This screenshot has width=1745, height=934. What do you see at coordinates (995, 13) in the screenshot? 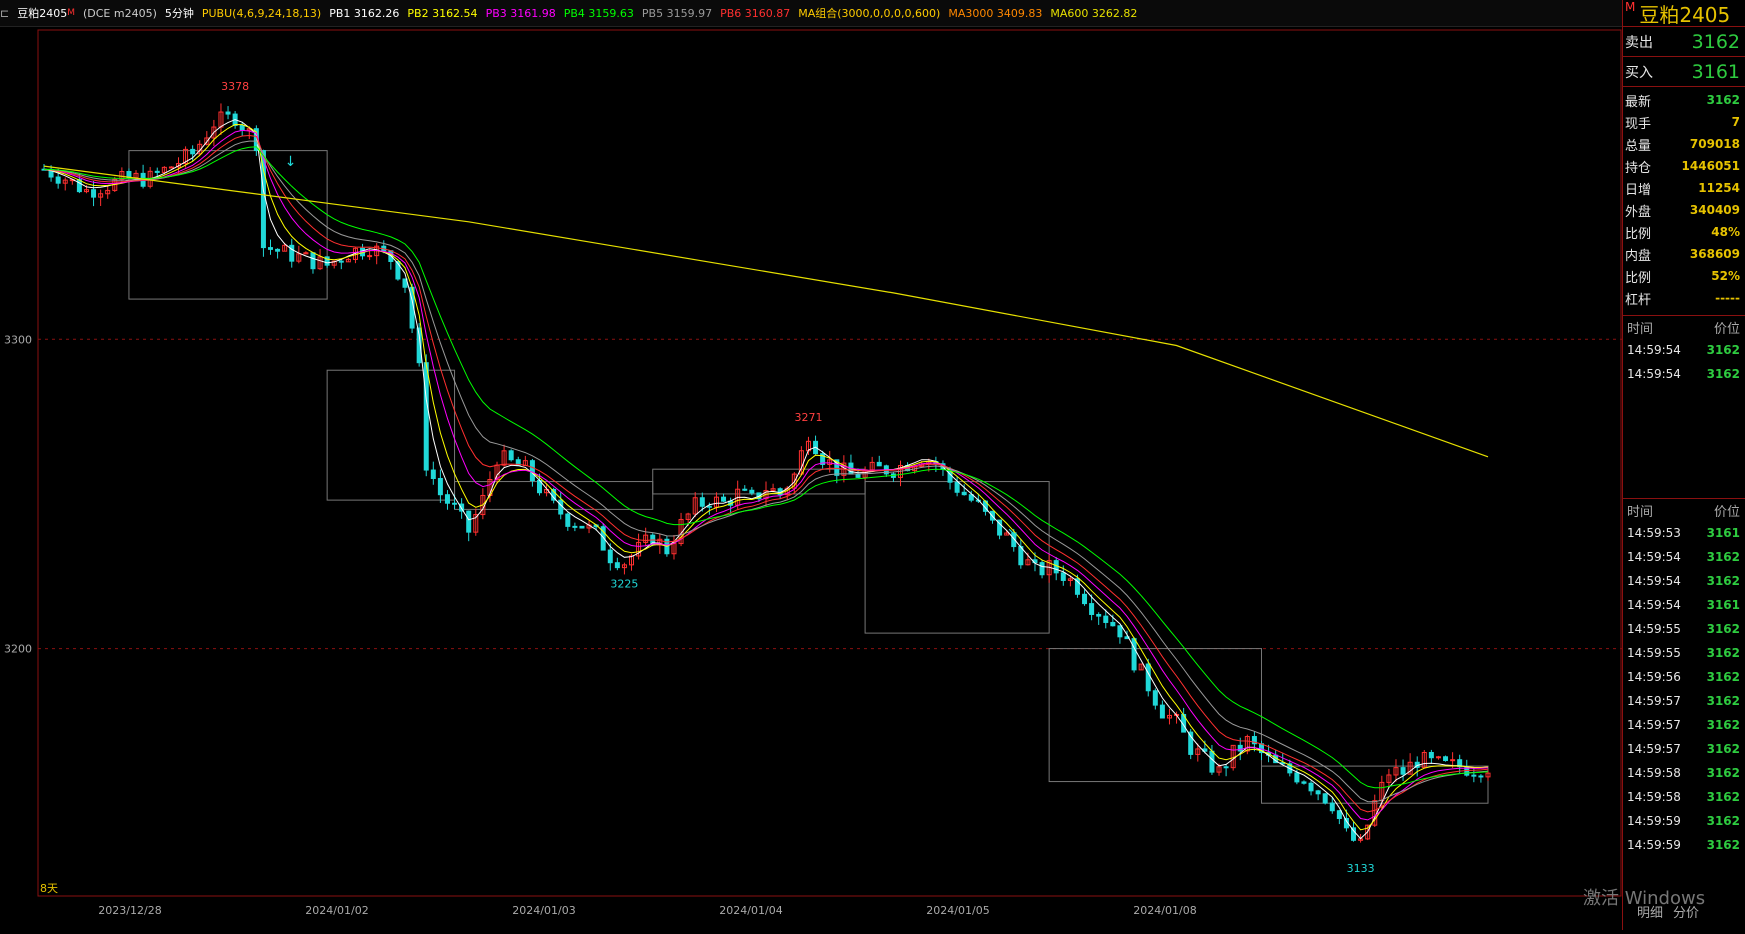
I see `legend-ma3000: MA3000 3409.83` at bounding box center [995, 13].